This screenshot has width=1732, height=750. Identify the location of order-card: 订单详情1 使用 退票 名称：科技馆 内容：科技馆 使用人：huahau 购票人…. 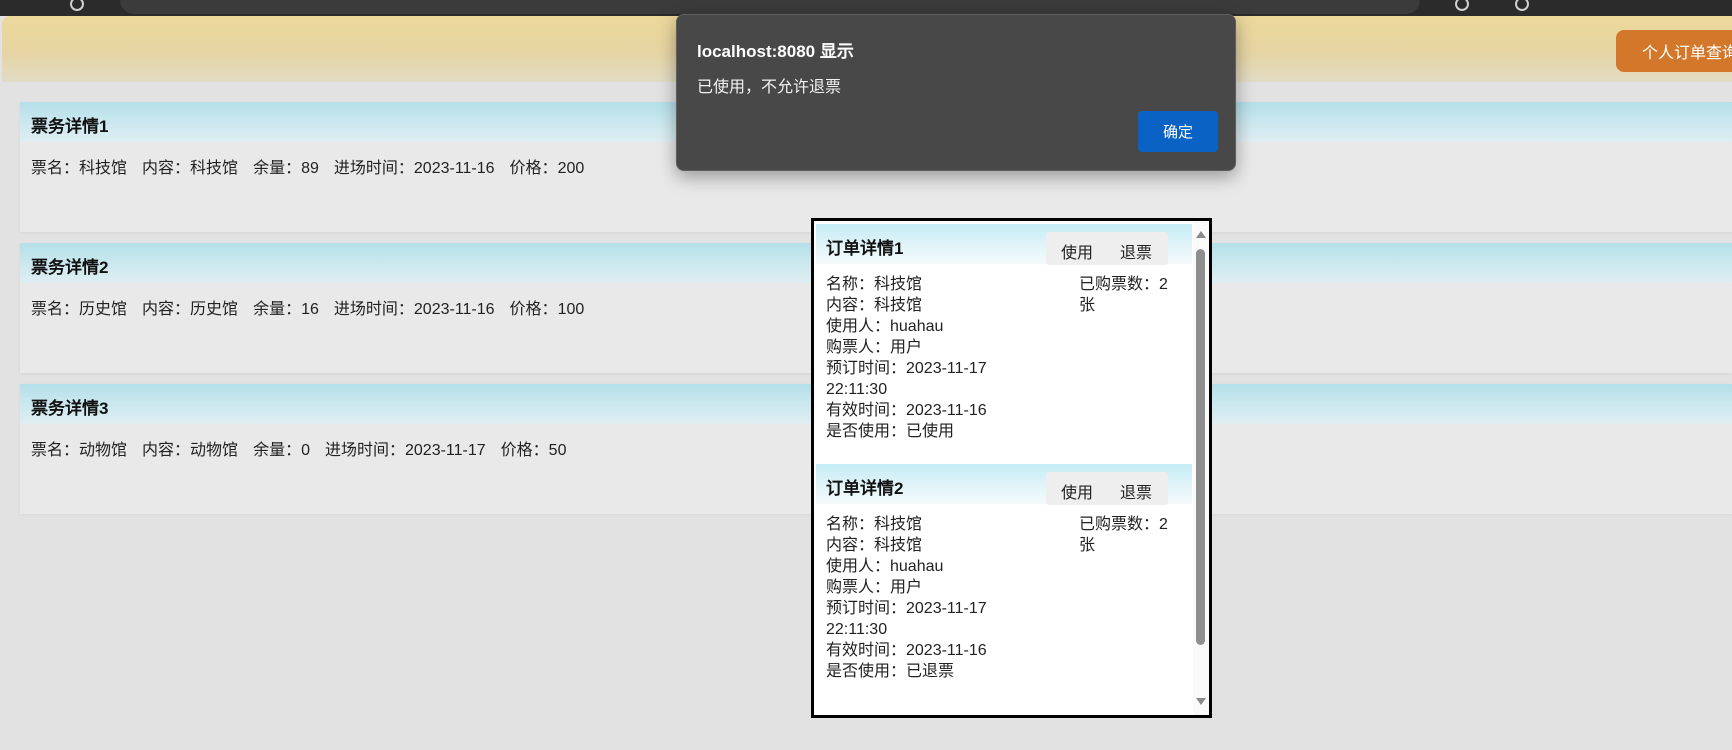
(1004, 341).